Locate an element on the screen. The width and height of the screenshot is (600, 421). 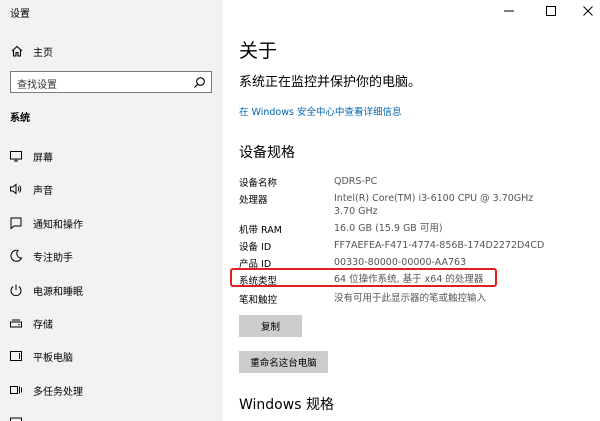
windows-specs-heading: Windows 规格 is located at coordinates (286, 405).